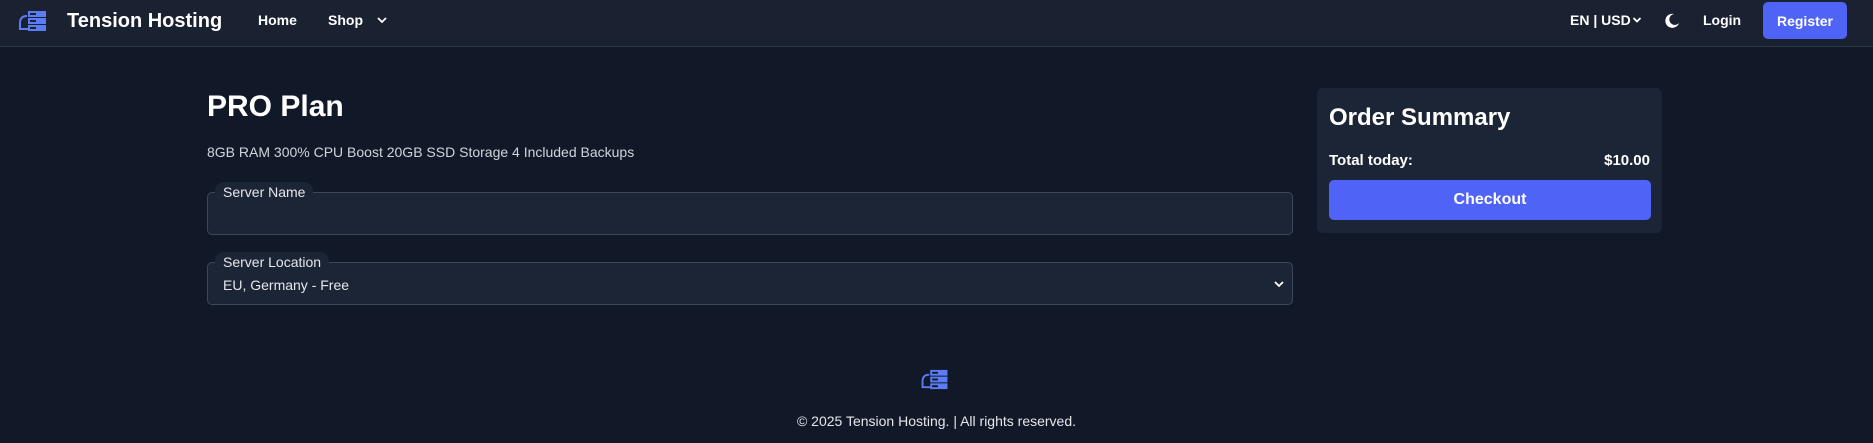 This screenshot has width=1873, height=443. What do you see at coordinates (1805, 20) in the screenshot?
I see `register-button: Register` at bounding box center [1805, 20].